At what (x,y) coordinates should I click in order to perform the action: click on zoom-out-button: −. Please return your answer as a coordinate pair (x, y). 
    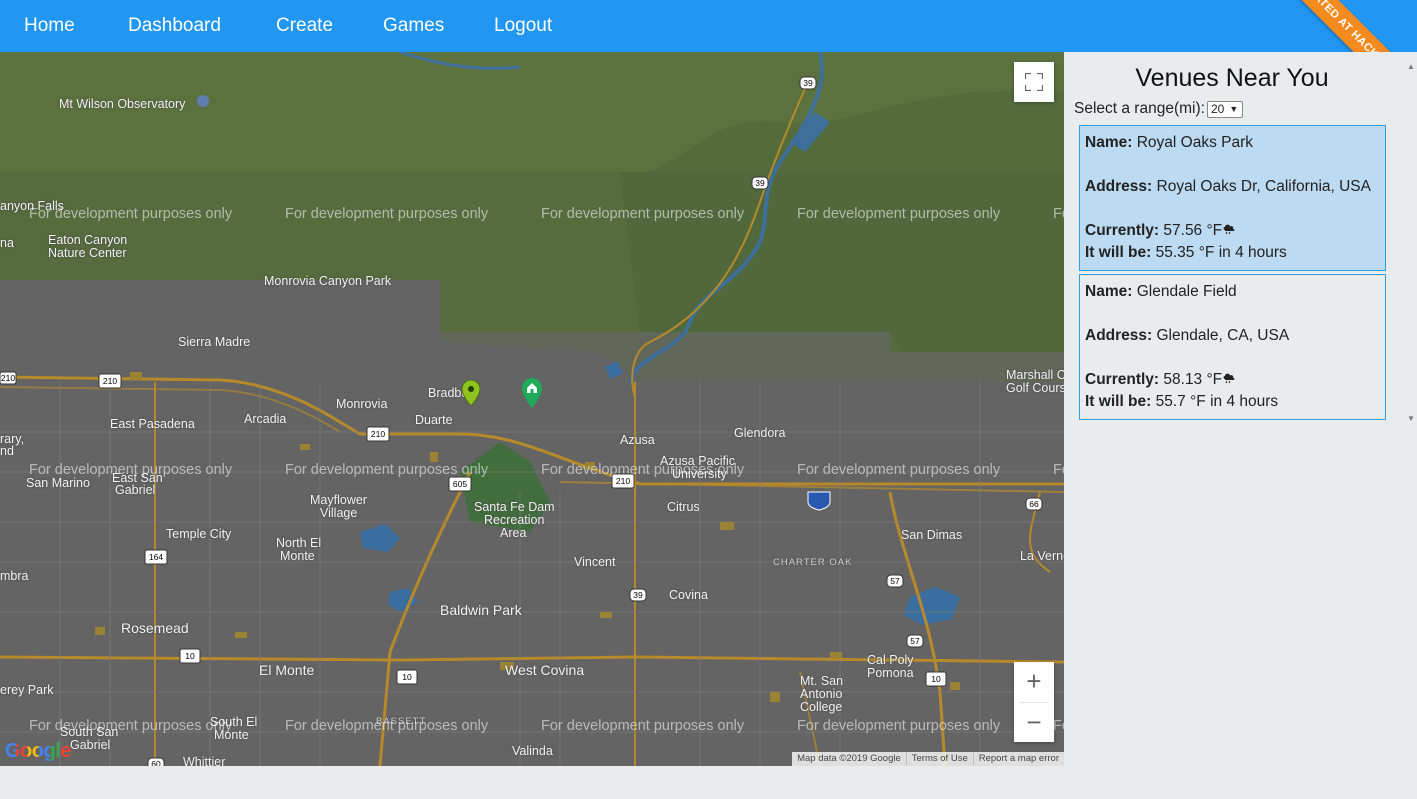
    Looking at the image, I should click on (1034, 722).